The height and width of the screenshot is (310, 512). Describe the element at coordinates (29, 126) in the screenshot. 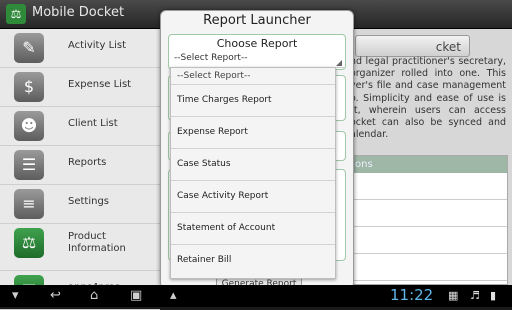

I see `people-icon: ☻` at that location.